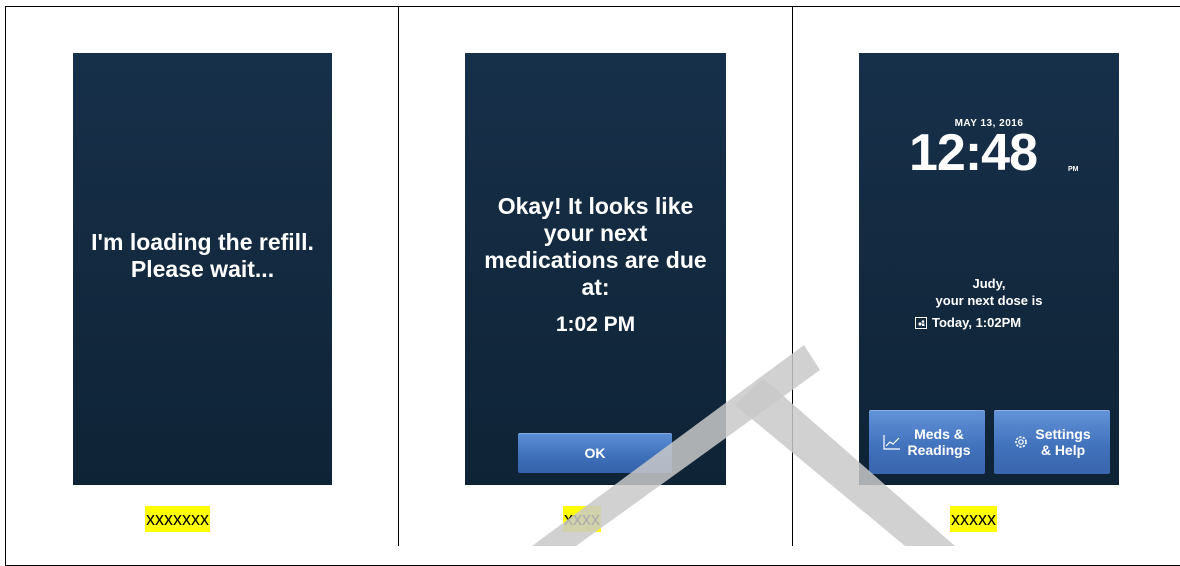  I want to click on next-dose: Today, 1:02PM, so click(968, 322).